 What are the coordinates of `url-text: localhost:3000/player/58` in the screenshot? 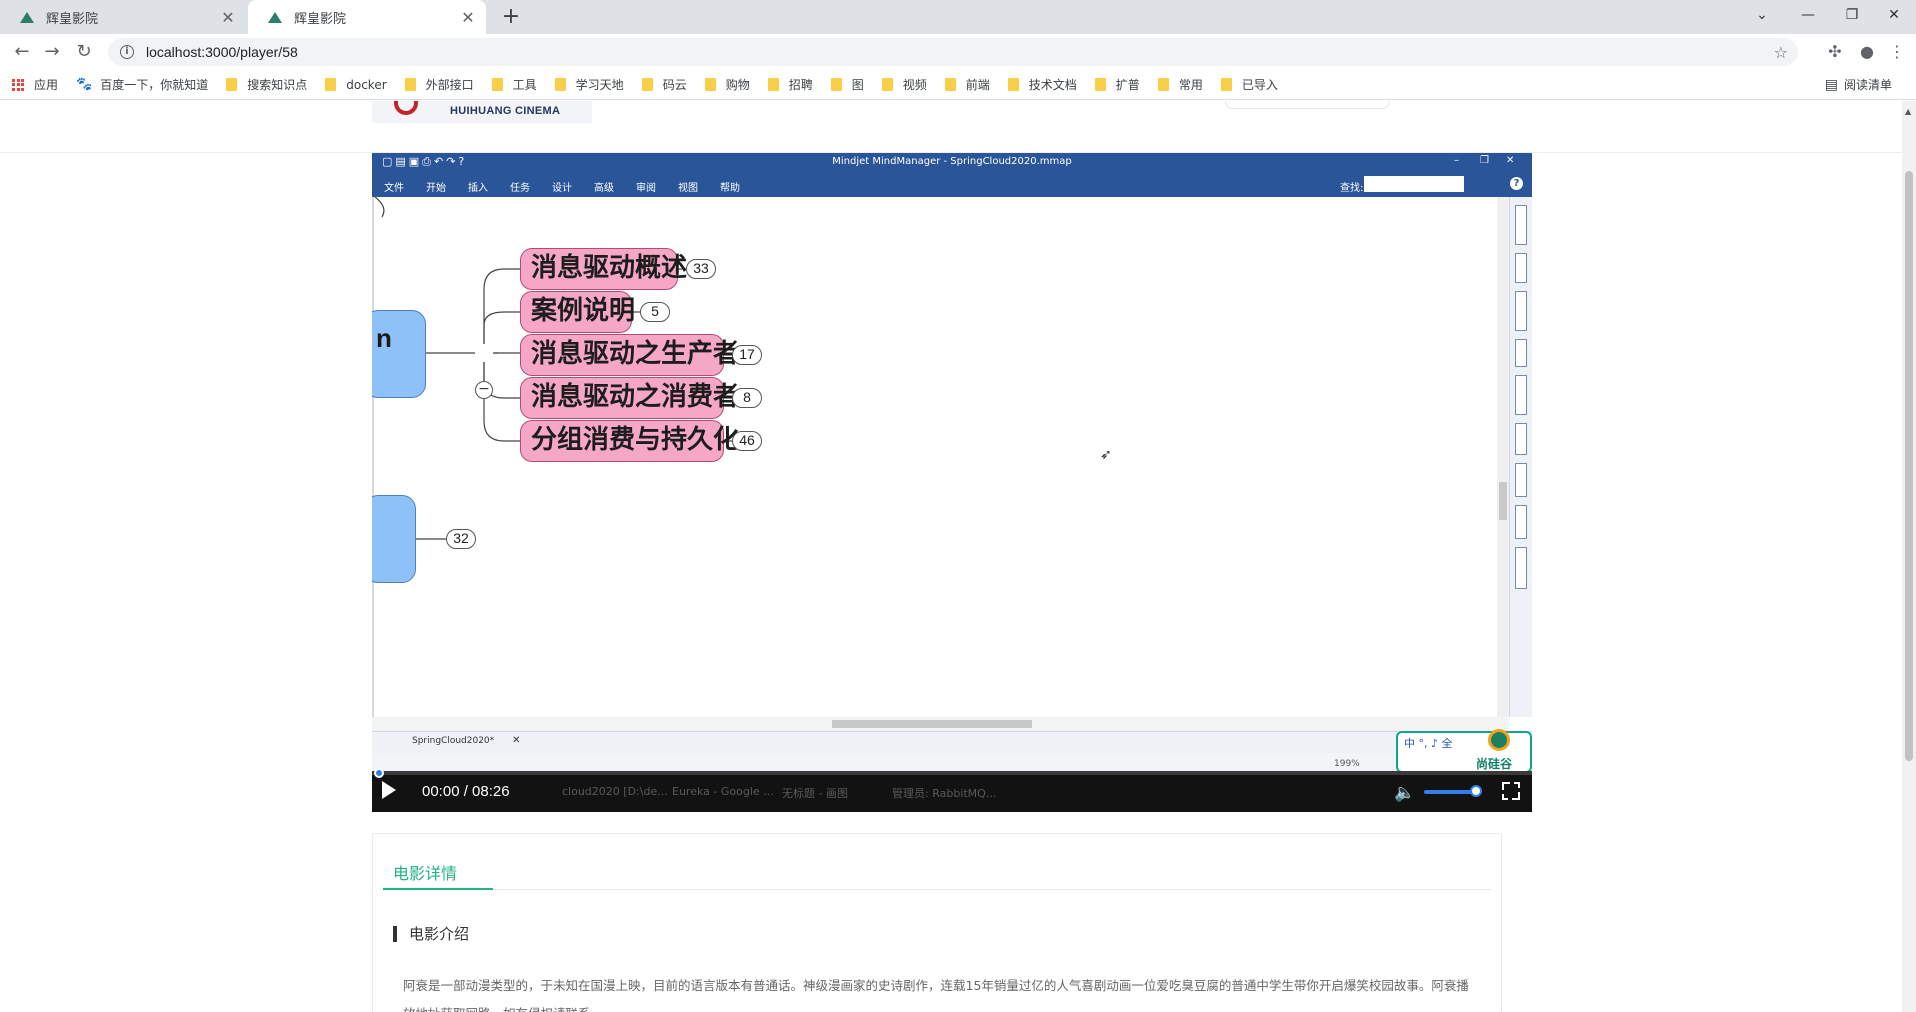 It's located at (222, 52).